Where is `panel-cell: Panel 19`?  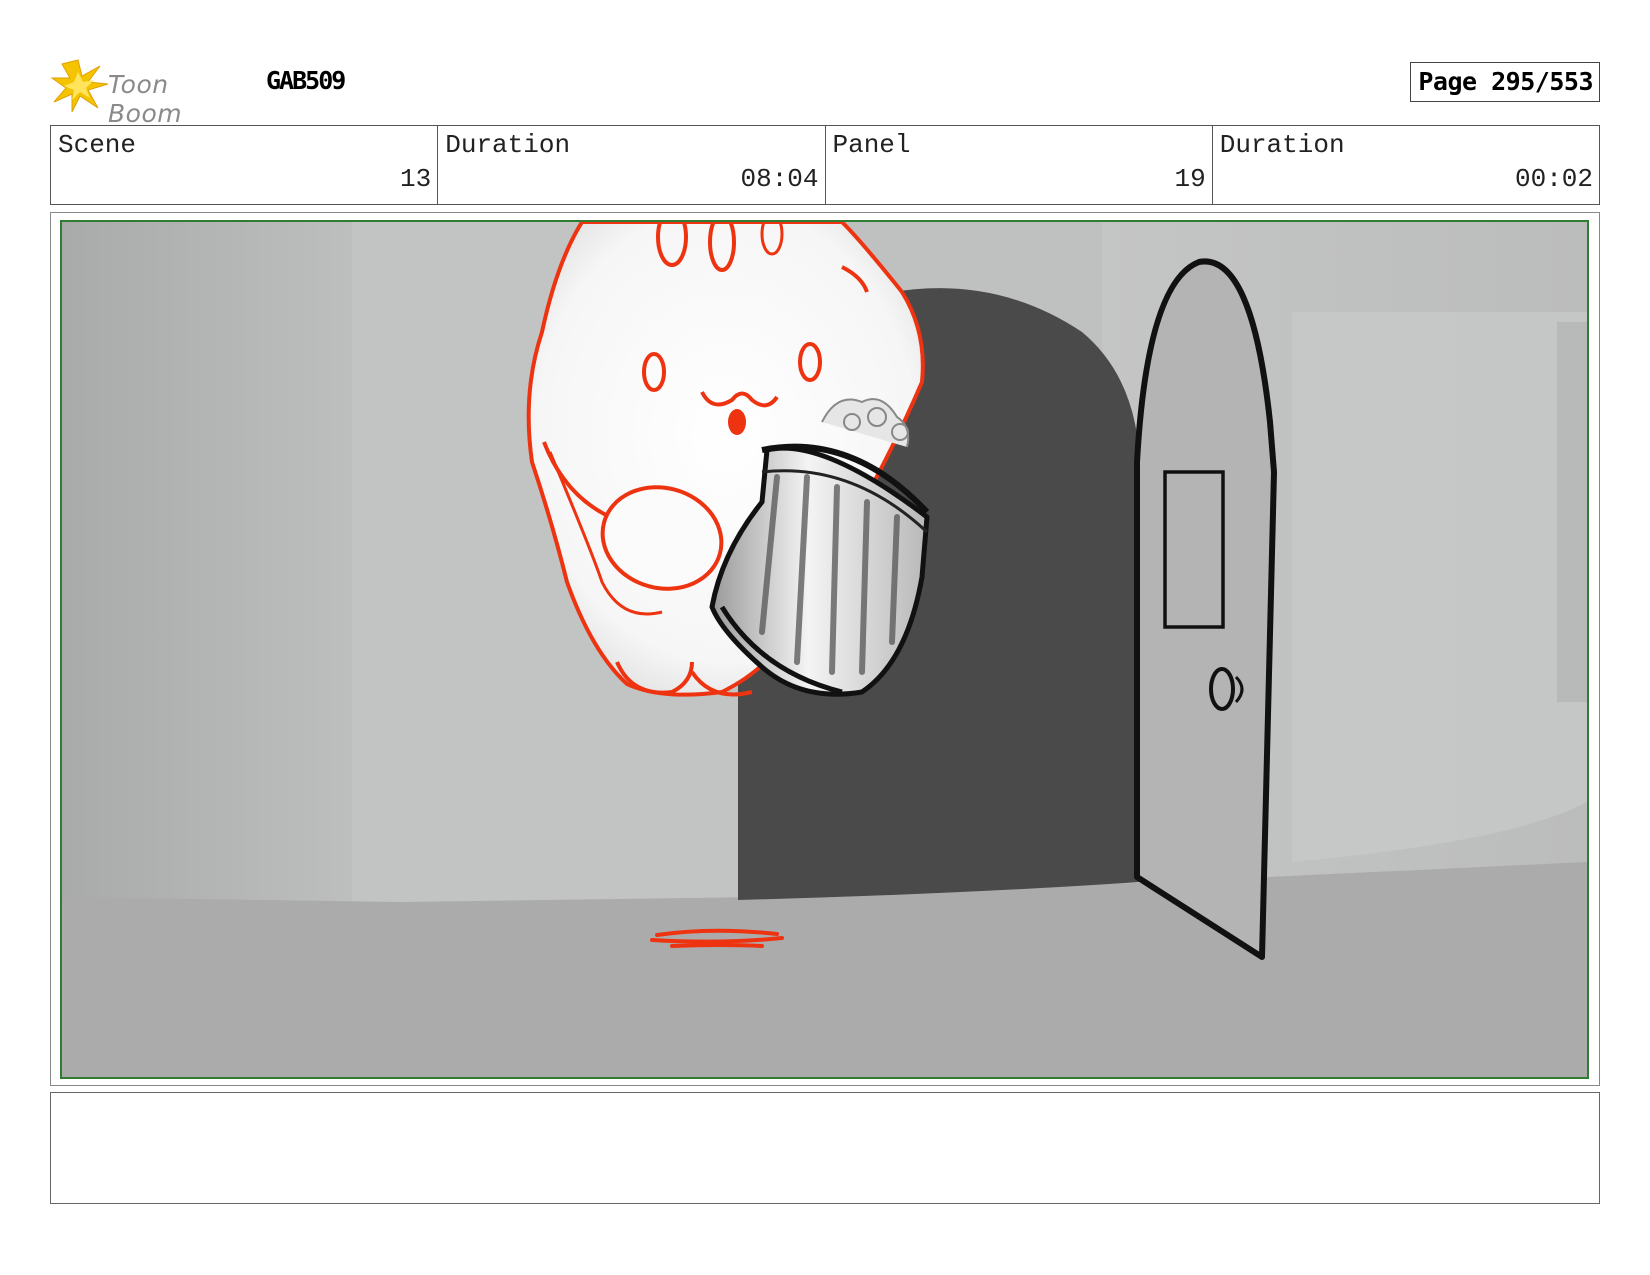
panel-cell: Panel 19 is located at coordinates (1019, 165).